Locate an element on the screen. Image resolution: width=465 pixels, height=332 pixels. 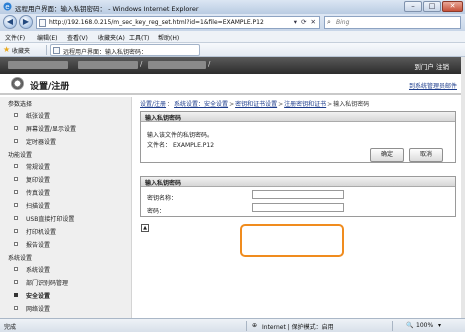
sidebar-item-printer: 打印机设置 is located at coordinates (69, 231).